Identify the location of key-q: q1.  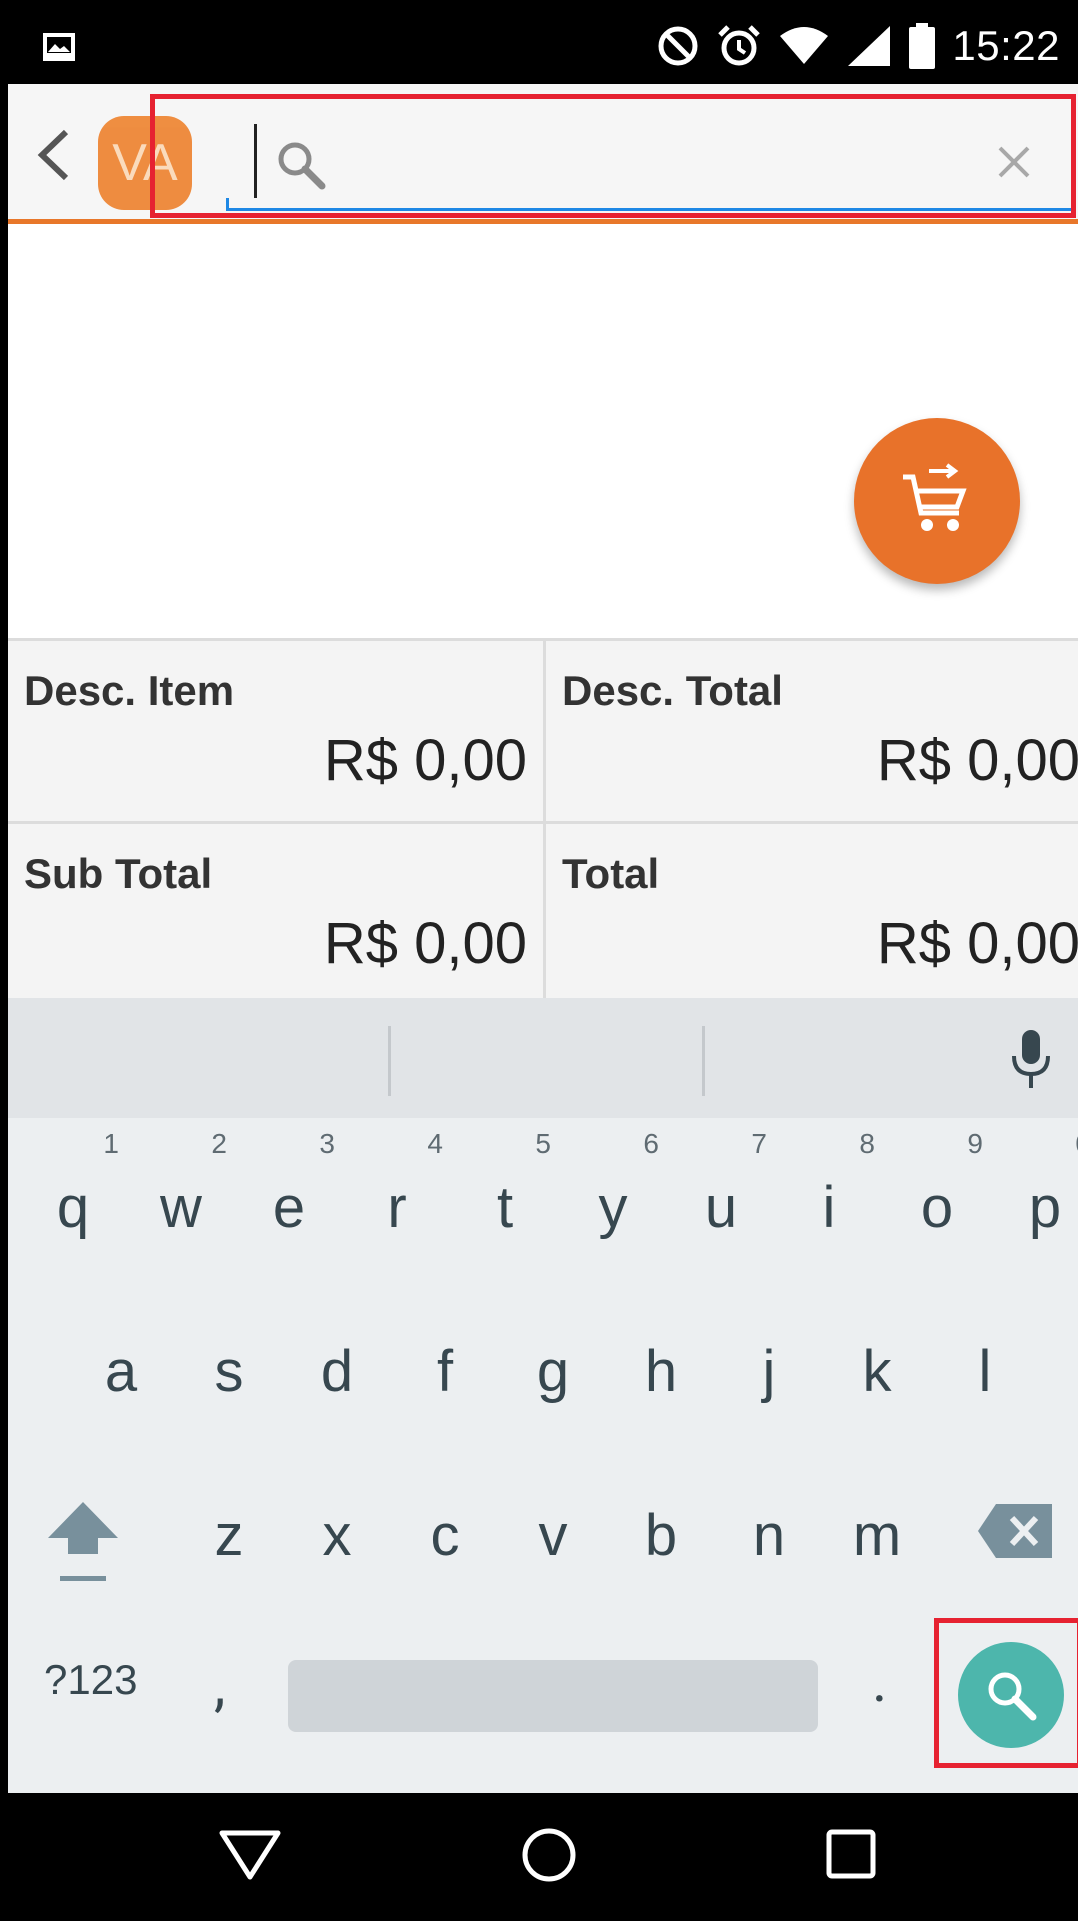
(76, 1184).